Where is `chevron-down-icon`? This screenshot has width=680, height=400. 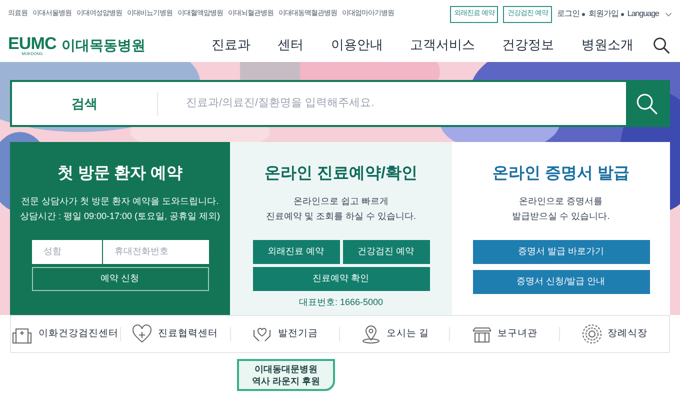
chevron-down-icon is located at coordinates (668, 14).